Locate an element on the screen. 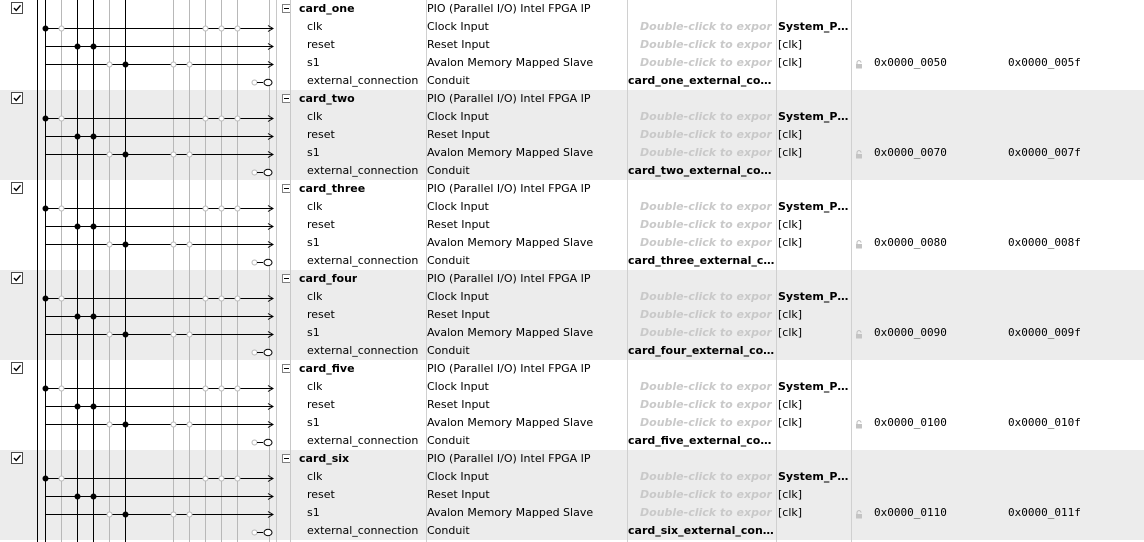  component-name: card_six is located at coordinates (324, 459).